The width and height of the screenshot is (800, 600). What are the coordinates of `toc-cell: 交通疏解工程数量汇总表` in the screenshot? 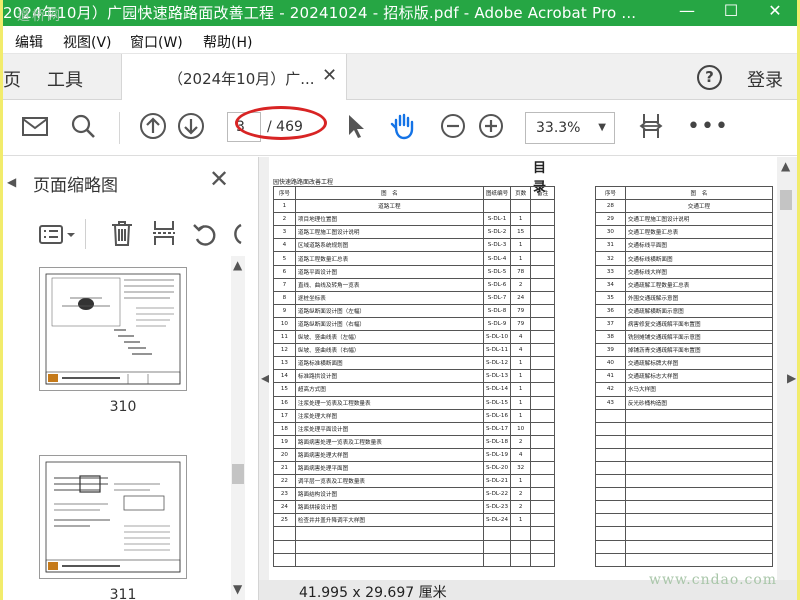 It's located at (699, 284).